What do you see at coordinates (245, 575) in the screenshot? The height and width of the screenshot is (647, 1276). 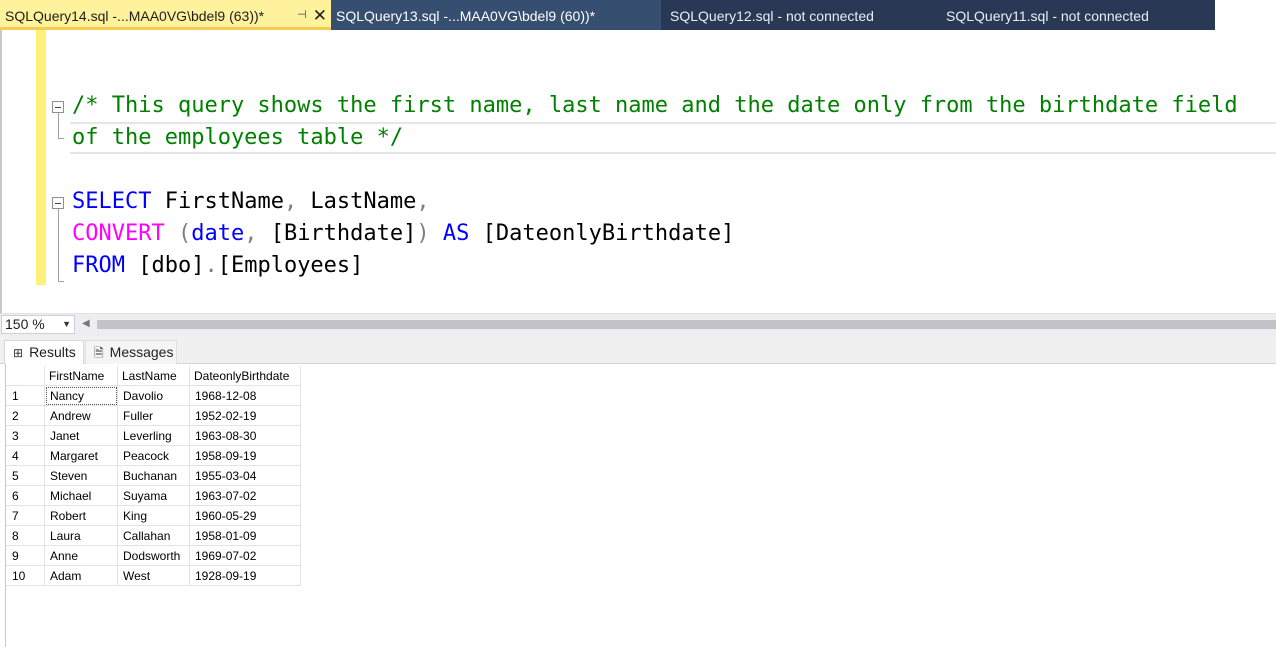 I see `grid-cell: 1928-09-19` at bounding box center [245, 575].